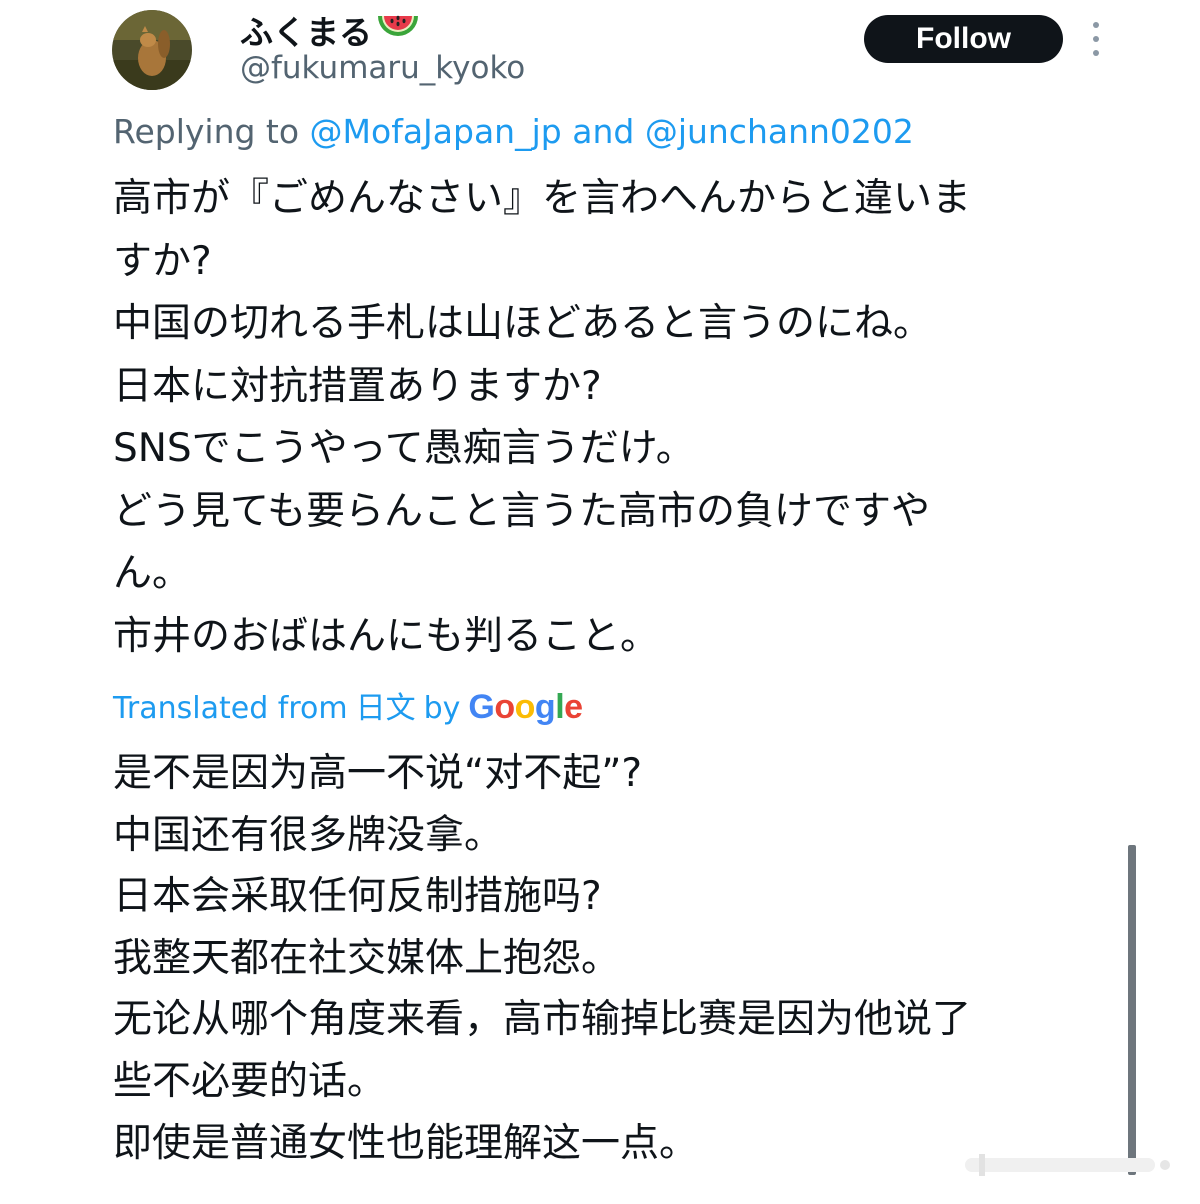 This screenshot has height=1204, width=1200. I want to click on avatar, so click(152, 50).